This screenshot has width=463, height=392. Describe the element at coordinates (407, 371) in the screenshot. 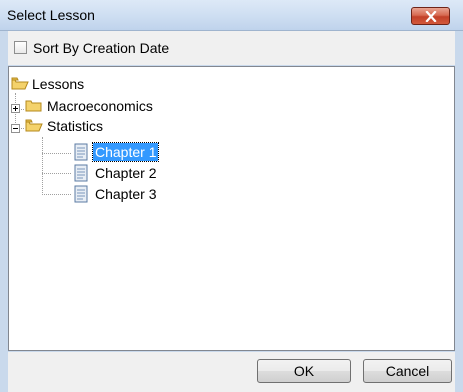

I see `cancel-button: Cancel` at that location.